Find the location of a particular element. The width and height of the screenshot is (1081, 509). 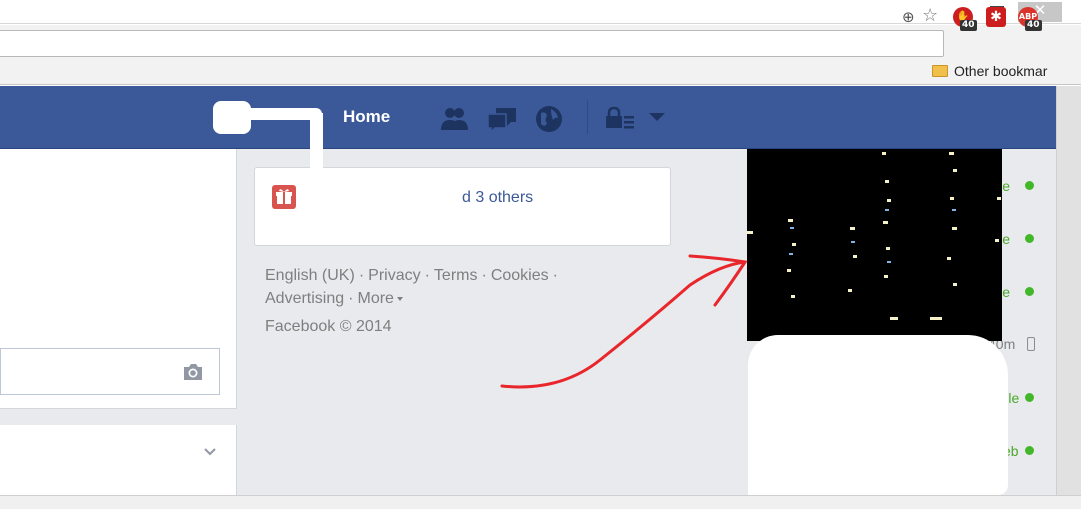

window-title-bar: – ✕ is located at coordinates (540, 12).